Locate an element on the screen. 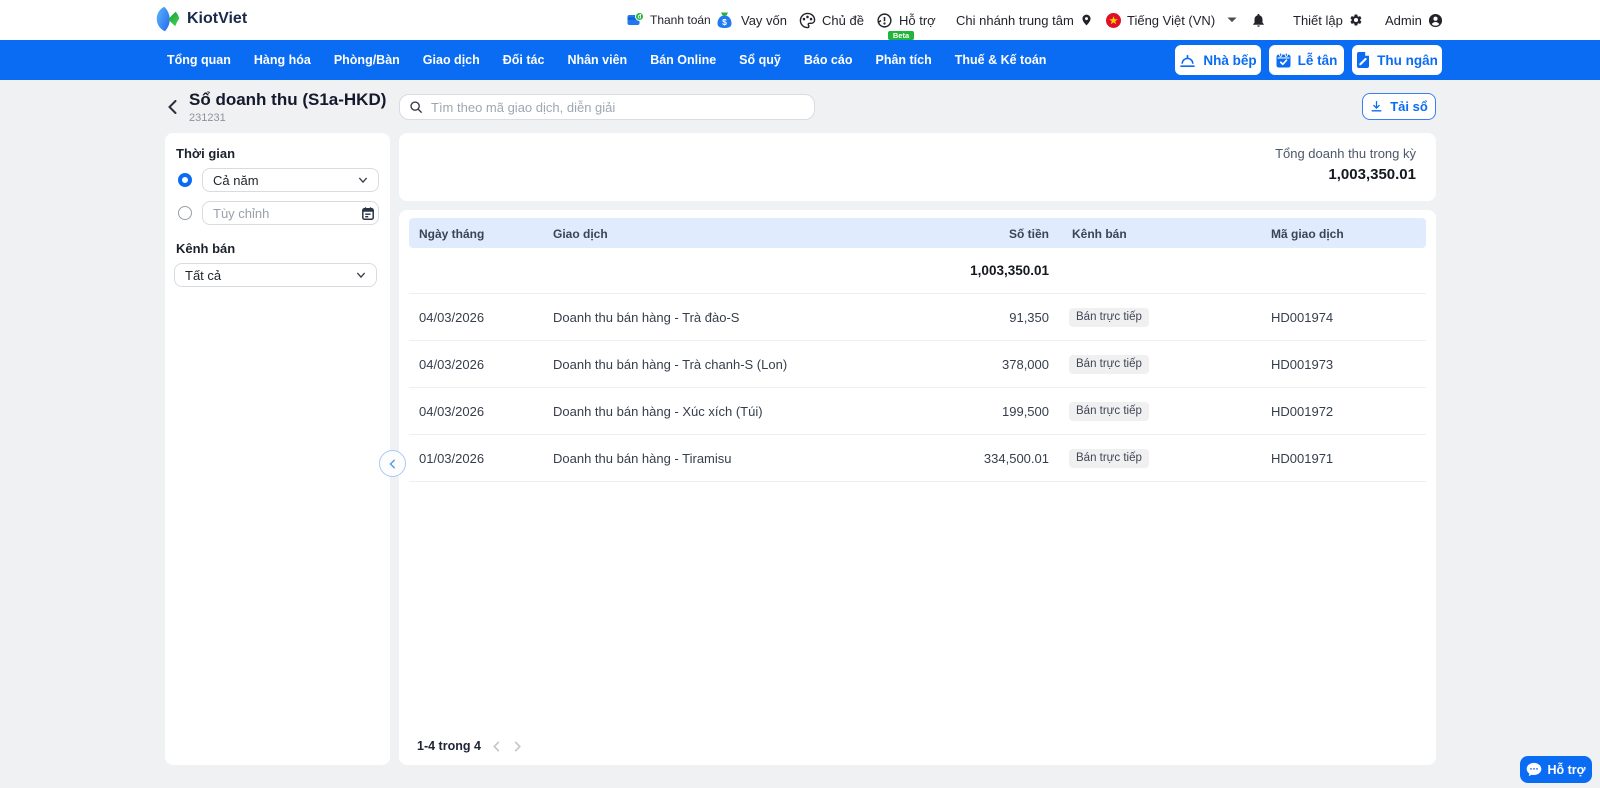  svg-text: đ is located at coordinates (640, 18).